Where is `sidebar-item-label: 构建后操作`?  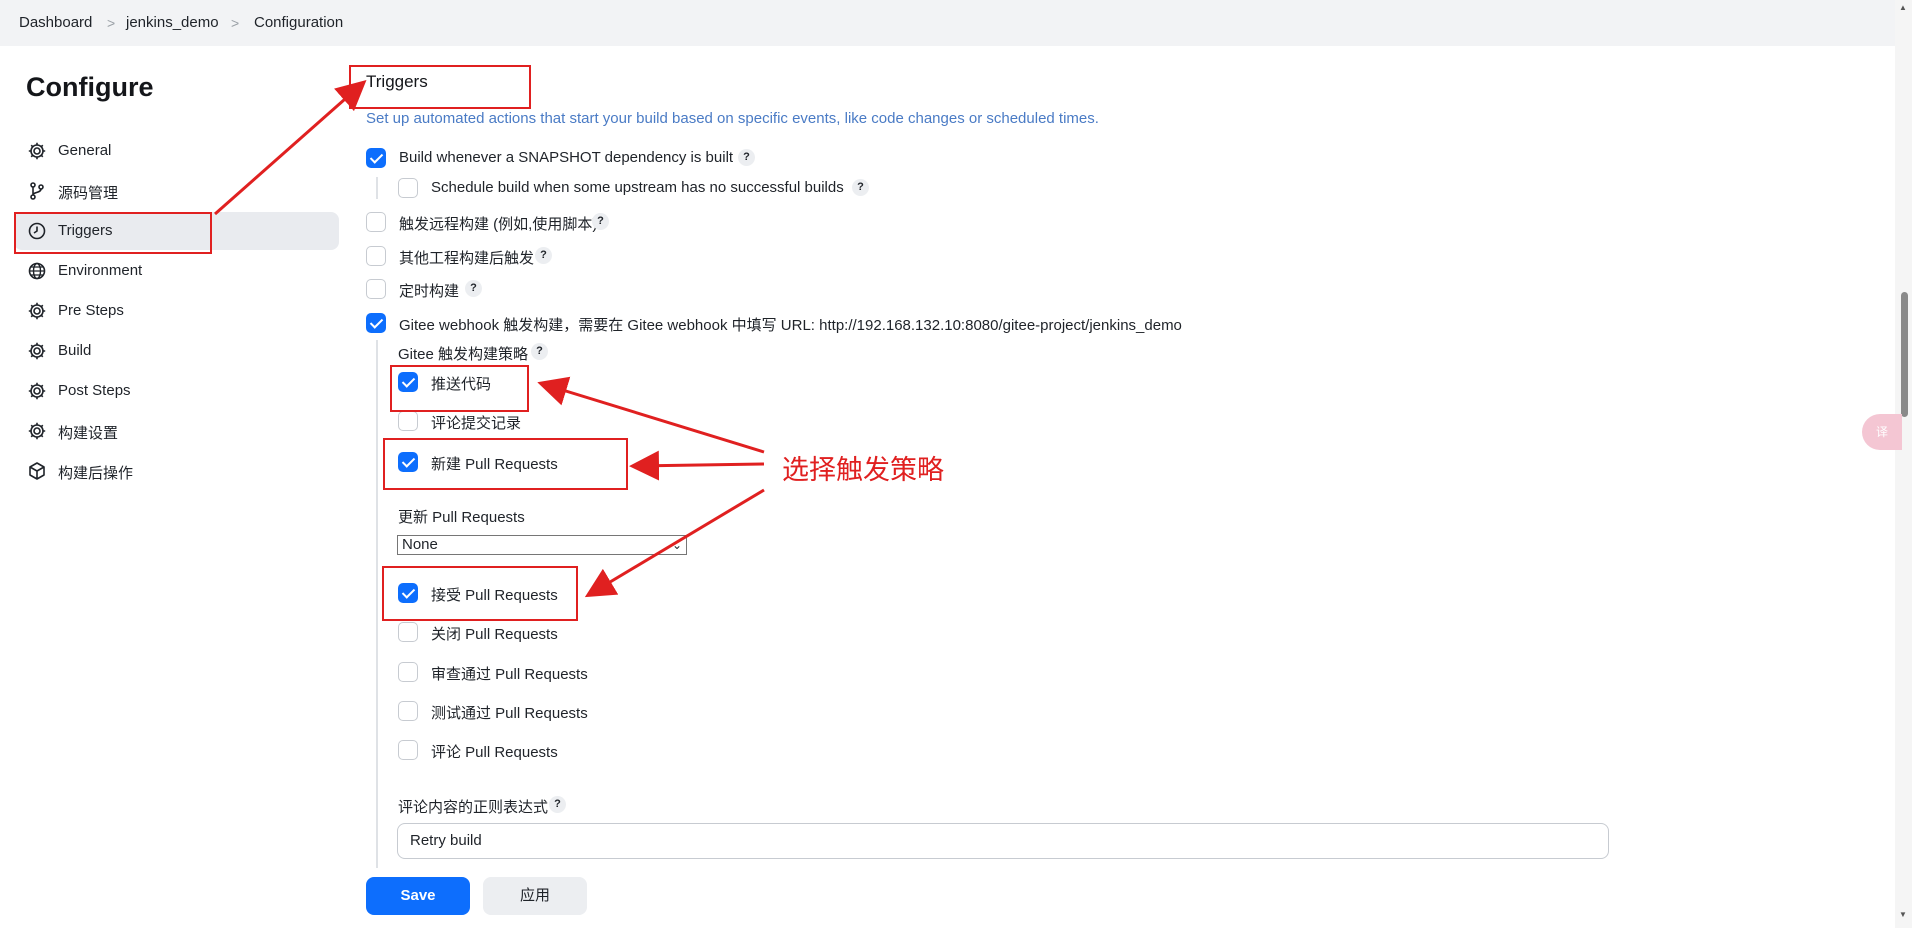
sidebar-item-label: 构建后操作 is located at coordinates (96, 473).